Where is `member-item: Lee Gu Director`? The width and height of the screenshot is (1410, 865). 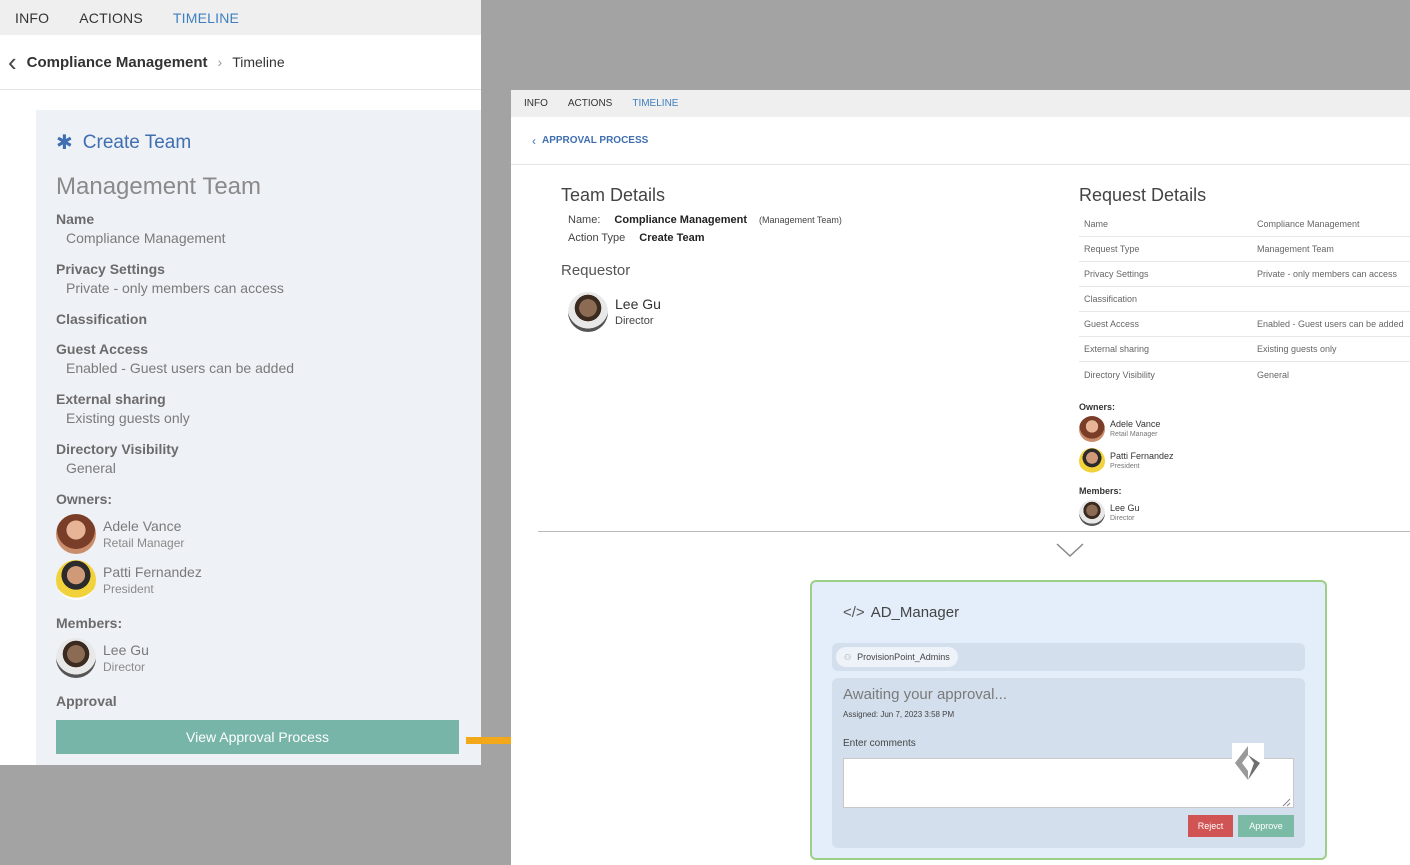
member-item: Lee Gu Director is located at coordinates (258, 658).